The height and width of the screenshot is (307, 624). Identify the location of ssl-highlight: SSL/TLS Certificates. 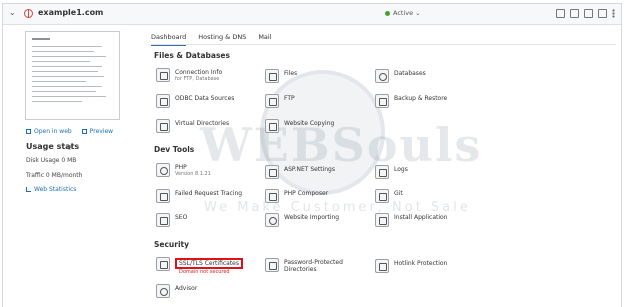
(209, 263).